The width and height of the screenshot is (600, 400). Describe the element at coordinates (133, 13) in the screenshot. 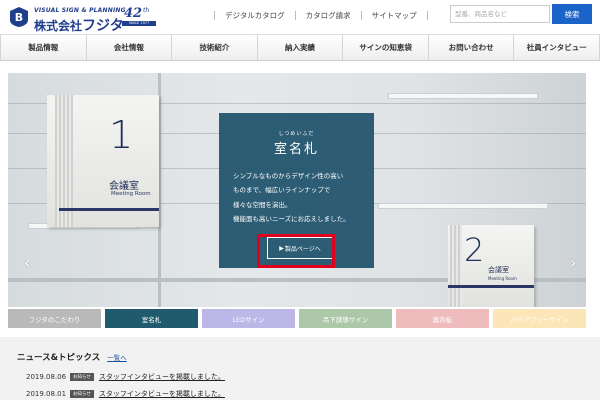

I see `anniversary-number: 42` at that location.